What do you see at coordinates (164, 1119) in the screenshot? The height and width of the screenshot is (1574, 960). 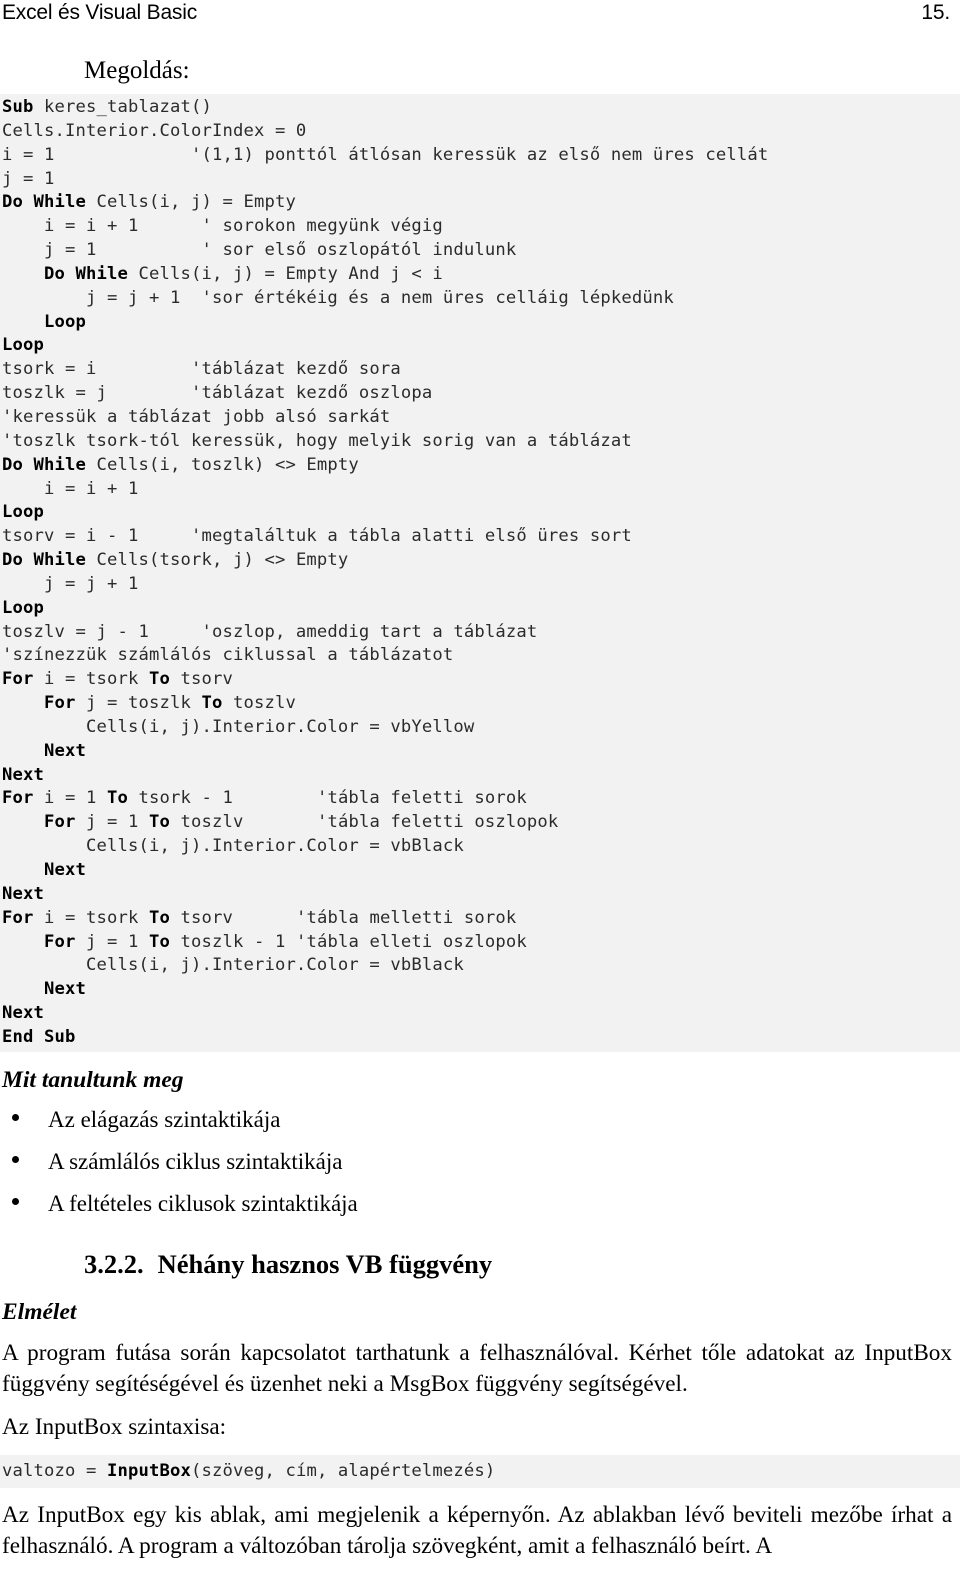 I see `list-item-label: Az elágazás szintaktikája` at bounding box center [164, 1119].